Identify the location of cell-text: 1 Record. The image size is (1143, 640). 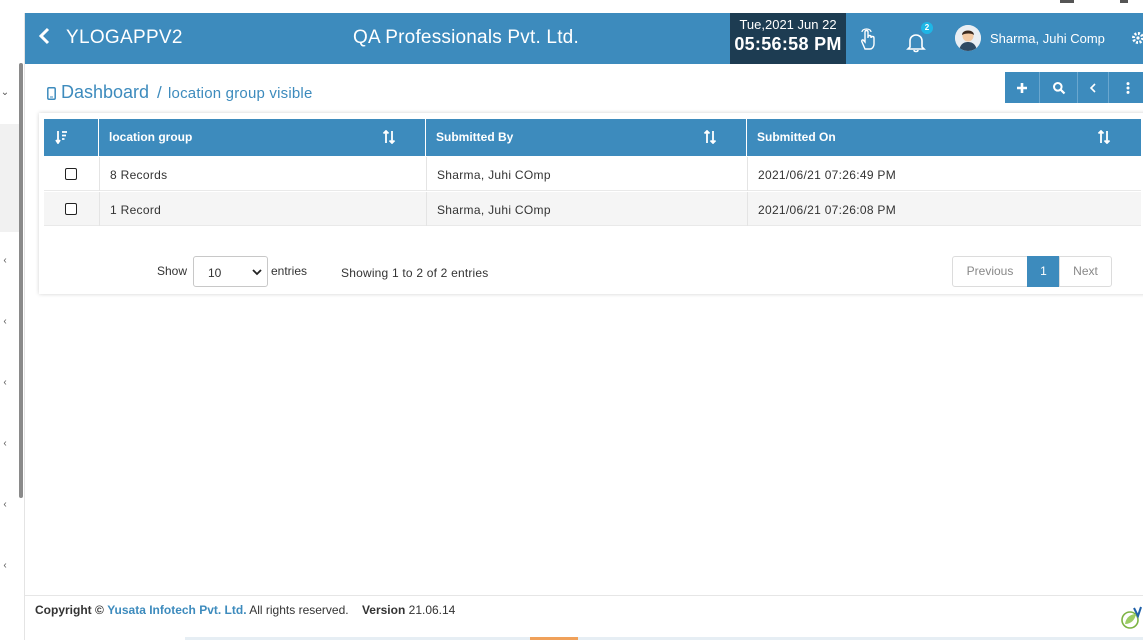
(136, 210).